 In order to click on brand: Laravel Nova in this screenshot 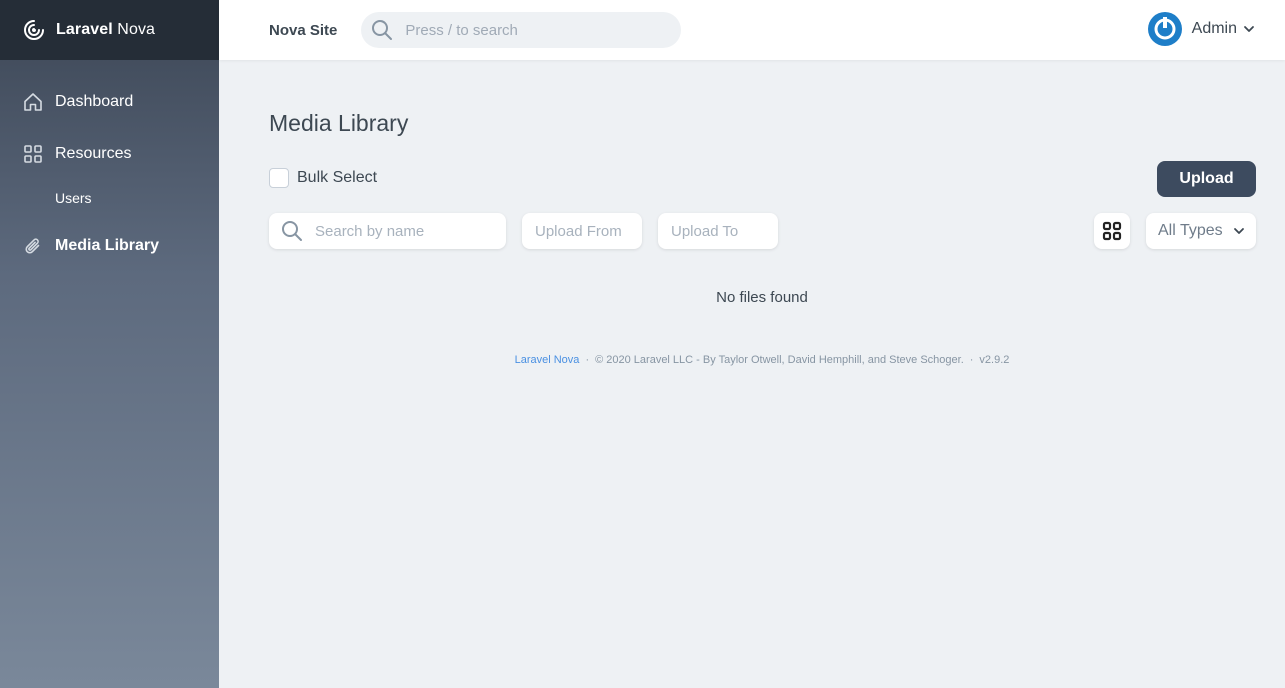, I will do `click(109, 30)`.